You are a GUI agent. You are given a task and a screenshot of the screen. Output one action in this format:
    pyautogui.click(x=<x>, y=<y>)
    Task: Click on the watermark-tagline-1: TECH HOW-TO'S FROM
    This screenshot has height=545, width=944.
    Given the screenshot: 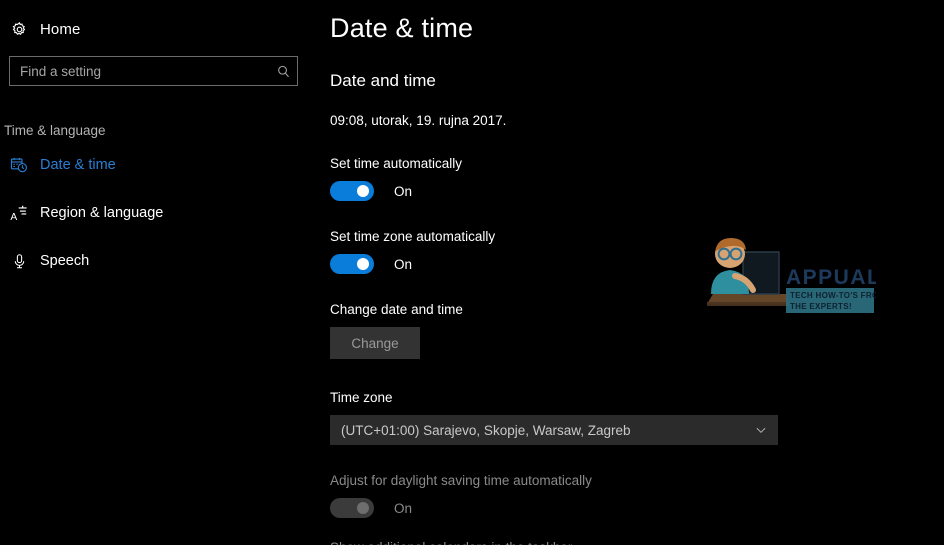 What is the action you would take?
    pyautogui.click(x=833, y=295)
    